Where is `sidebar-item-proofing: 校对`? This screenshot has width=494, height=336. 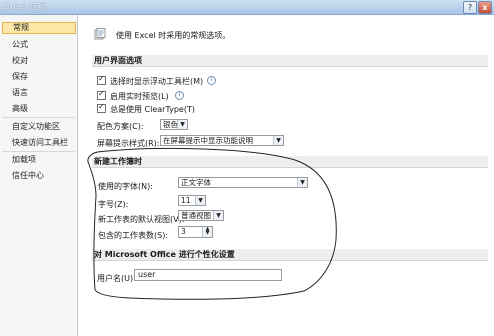
sidebar-item-proofing: 校对 is located at coordinates (39, 61).